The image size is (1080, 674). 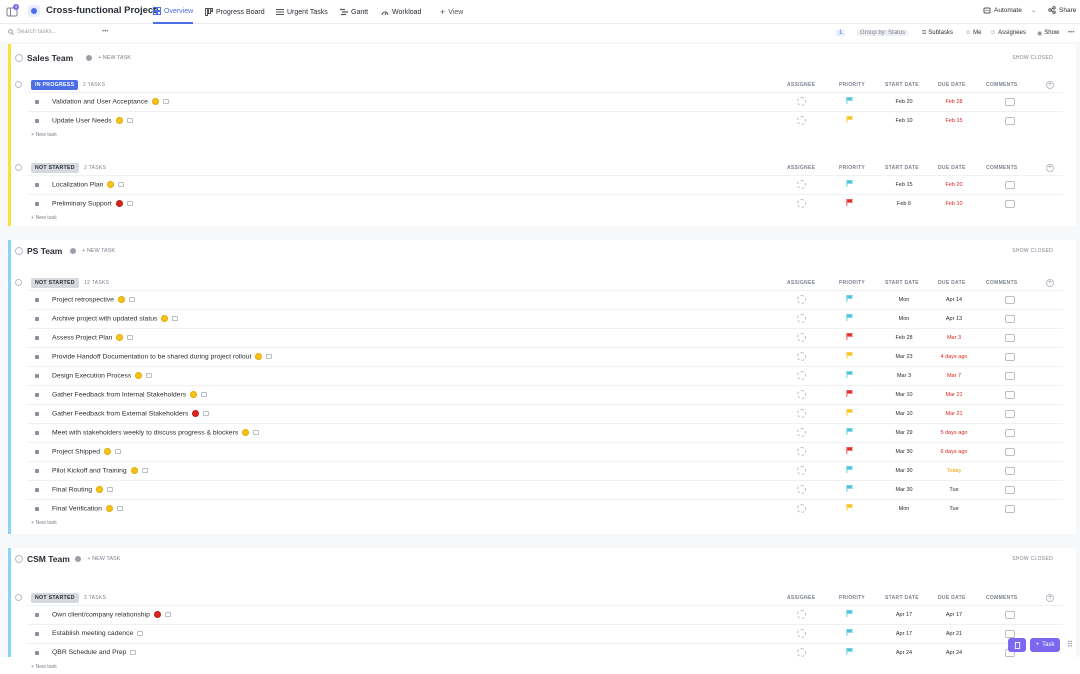 I want to click on task-name: Archive project with updated status, so click(x=104, y=318).